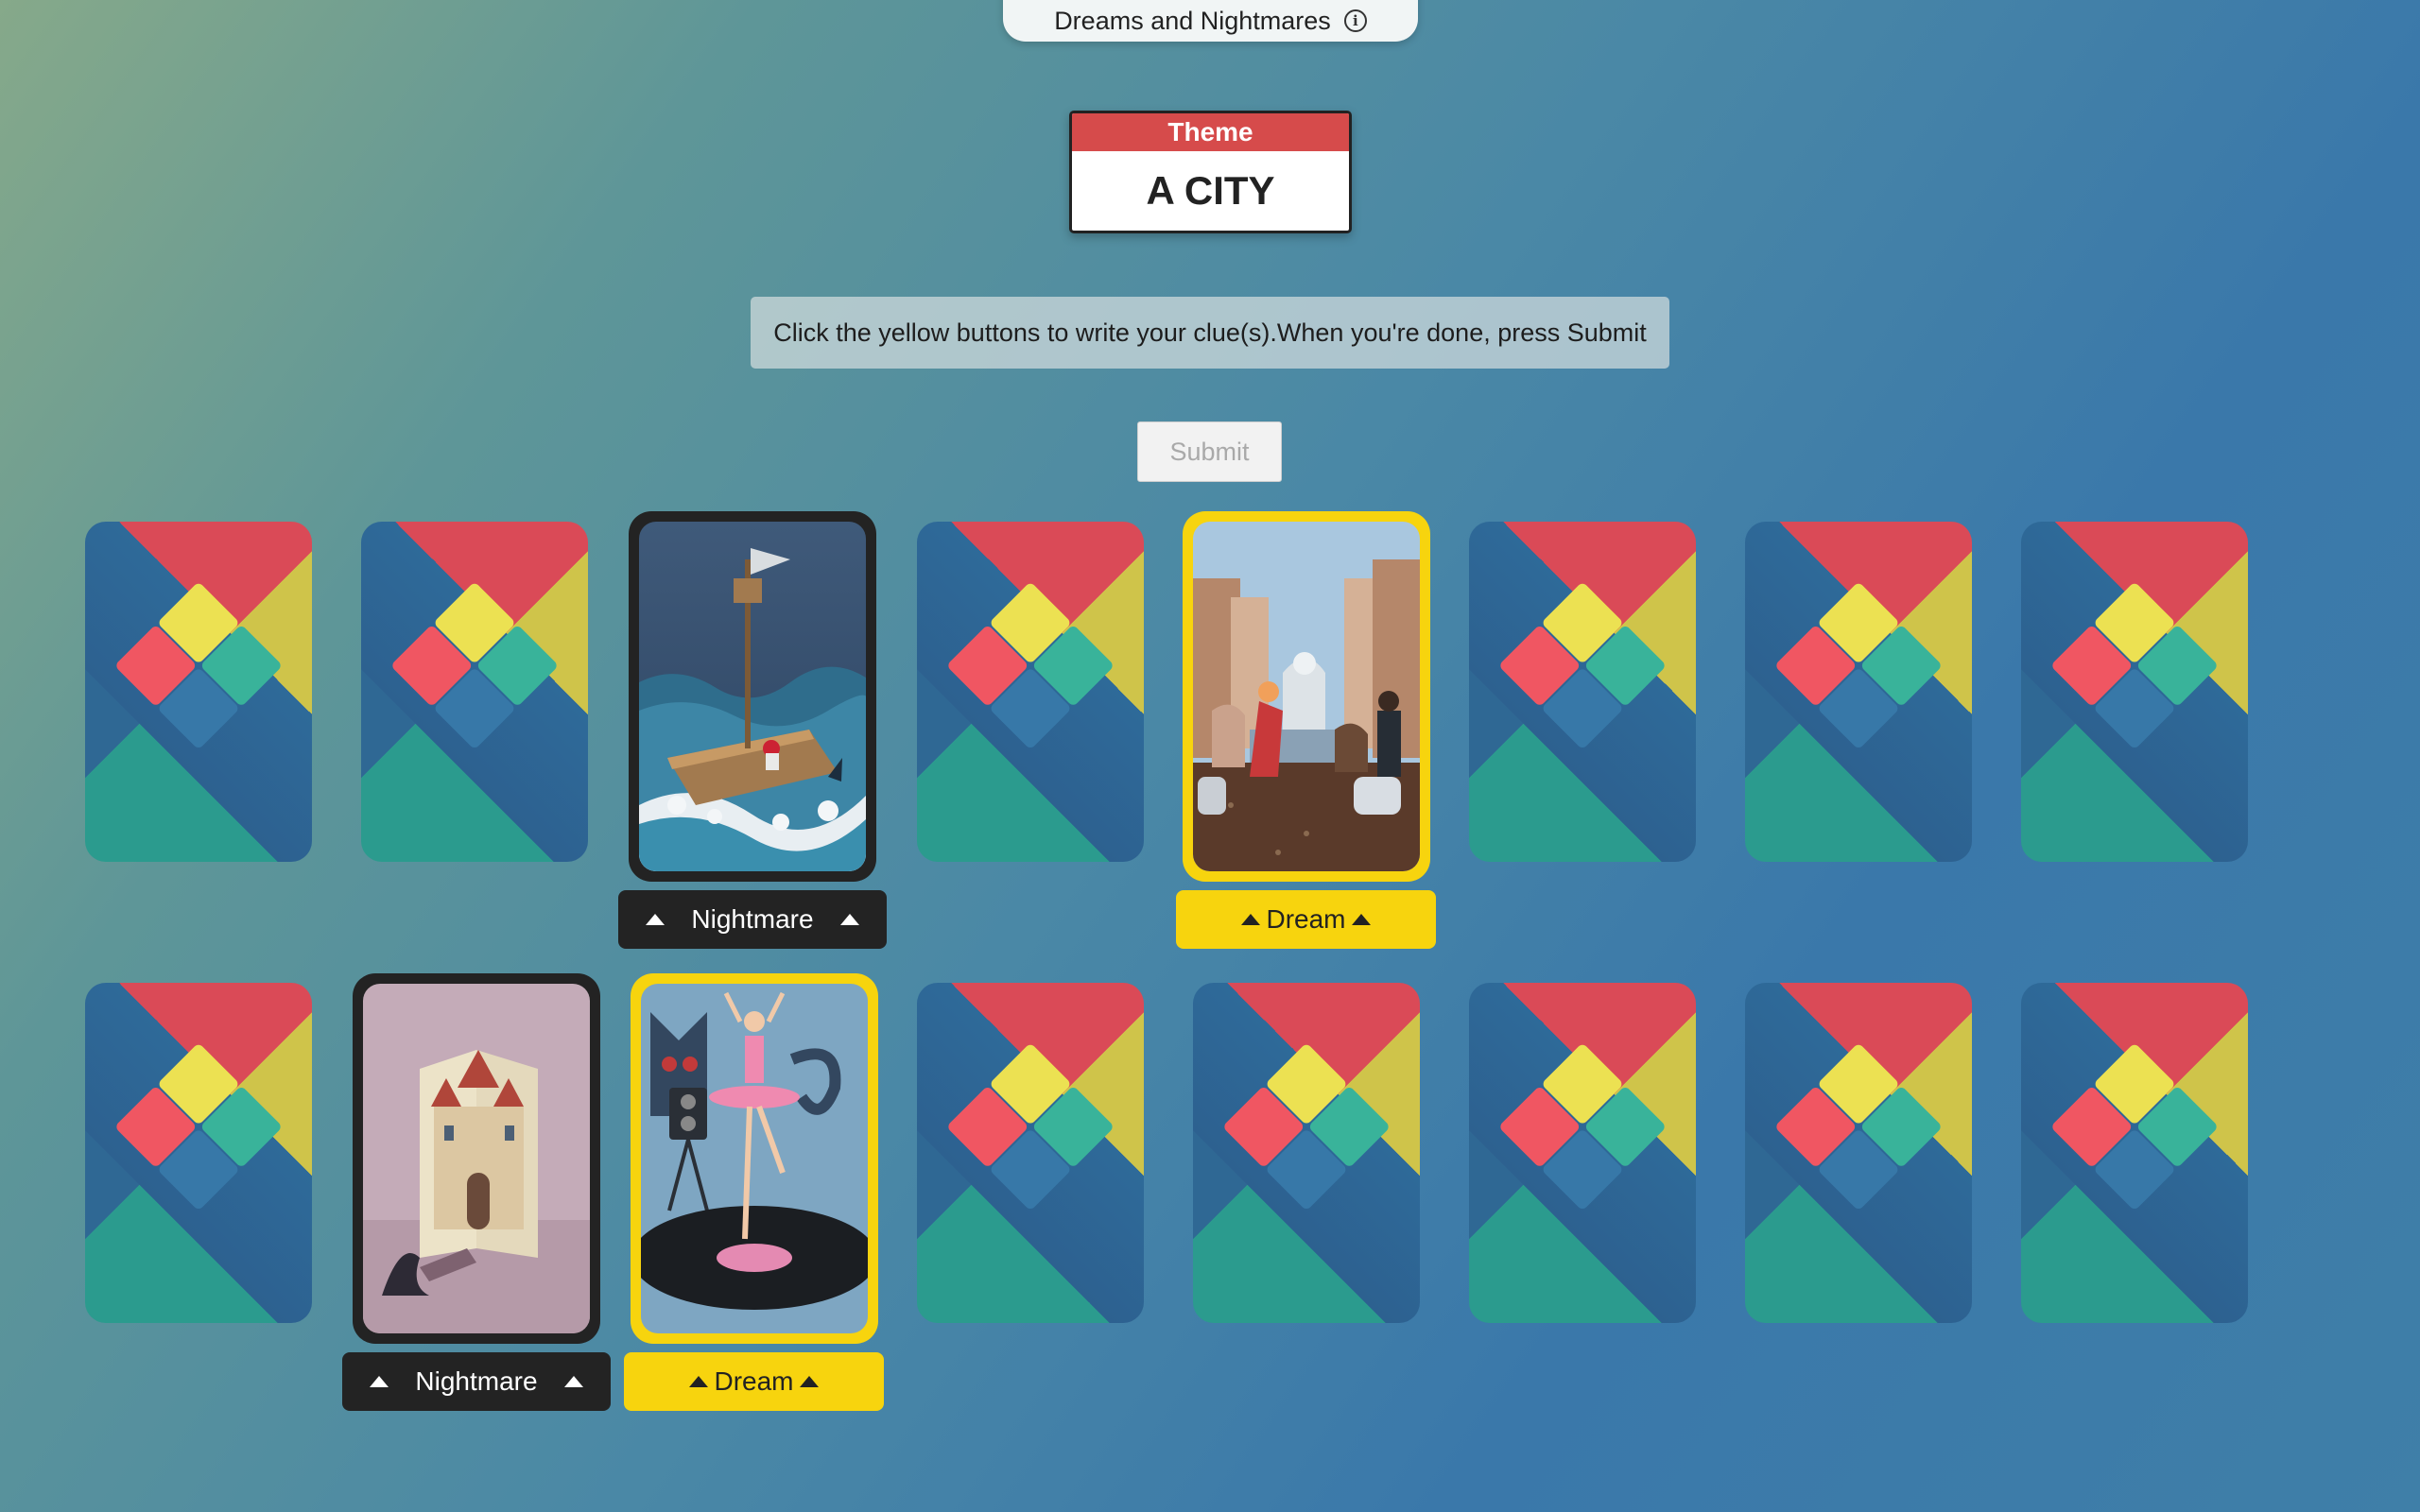 Image resolution: width=2420 pixels, height=1512 pixels. Describe the element at coordinates (1210, 451) in the screenshot. I see `submit-button: Submit` at that location.